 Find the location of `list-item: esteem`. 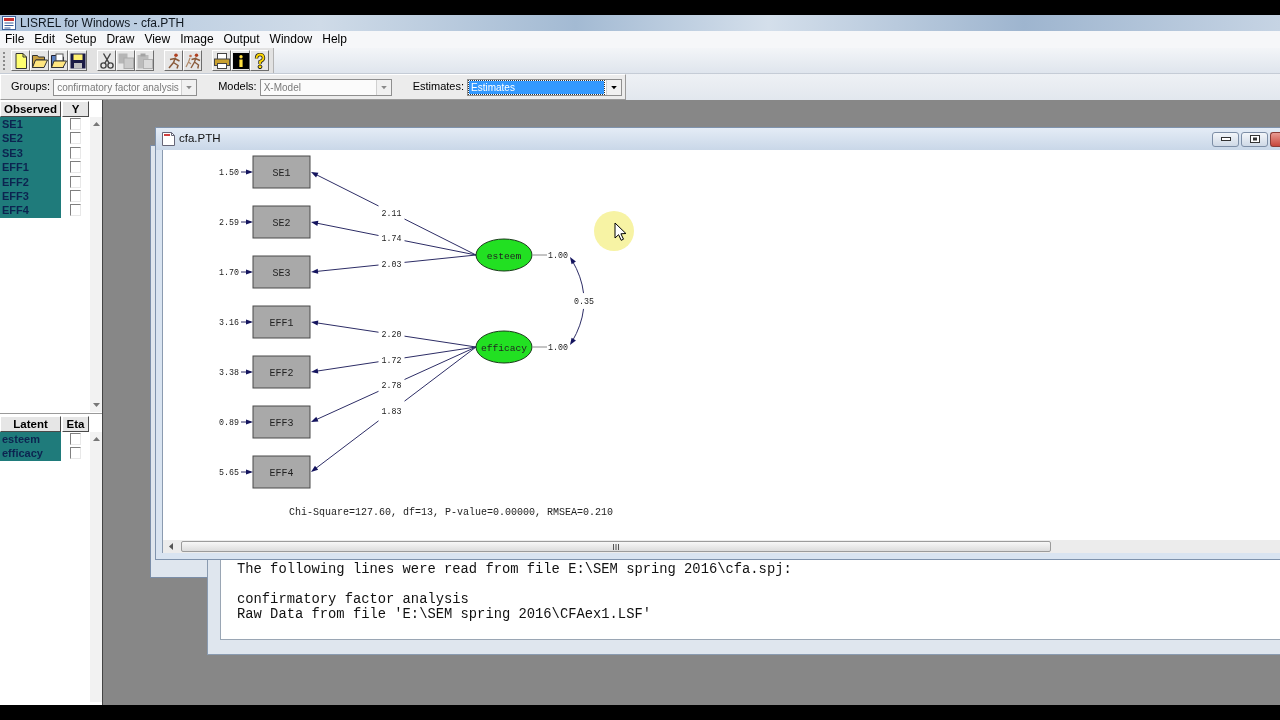

list-item: esteem is located at coordinates (30, 439).